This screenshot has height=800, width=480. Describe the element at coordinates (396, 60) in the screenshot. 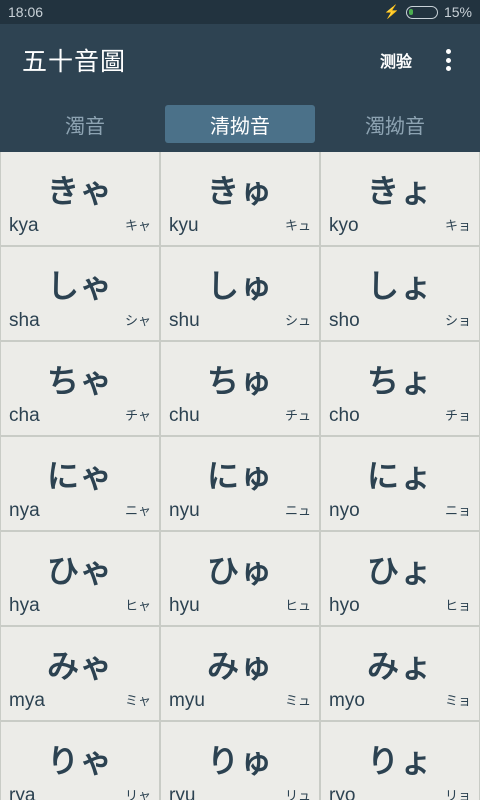

I see `quiz-button: 测验` at that location.